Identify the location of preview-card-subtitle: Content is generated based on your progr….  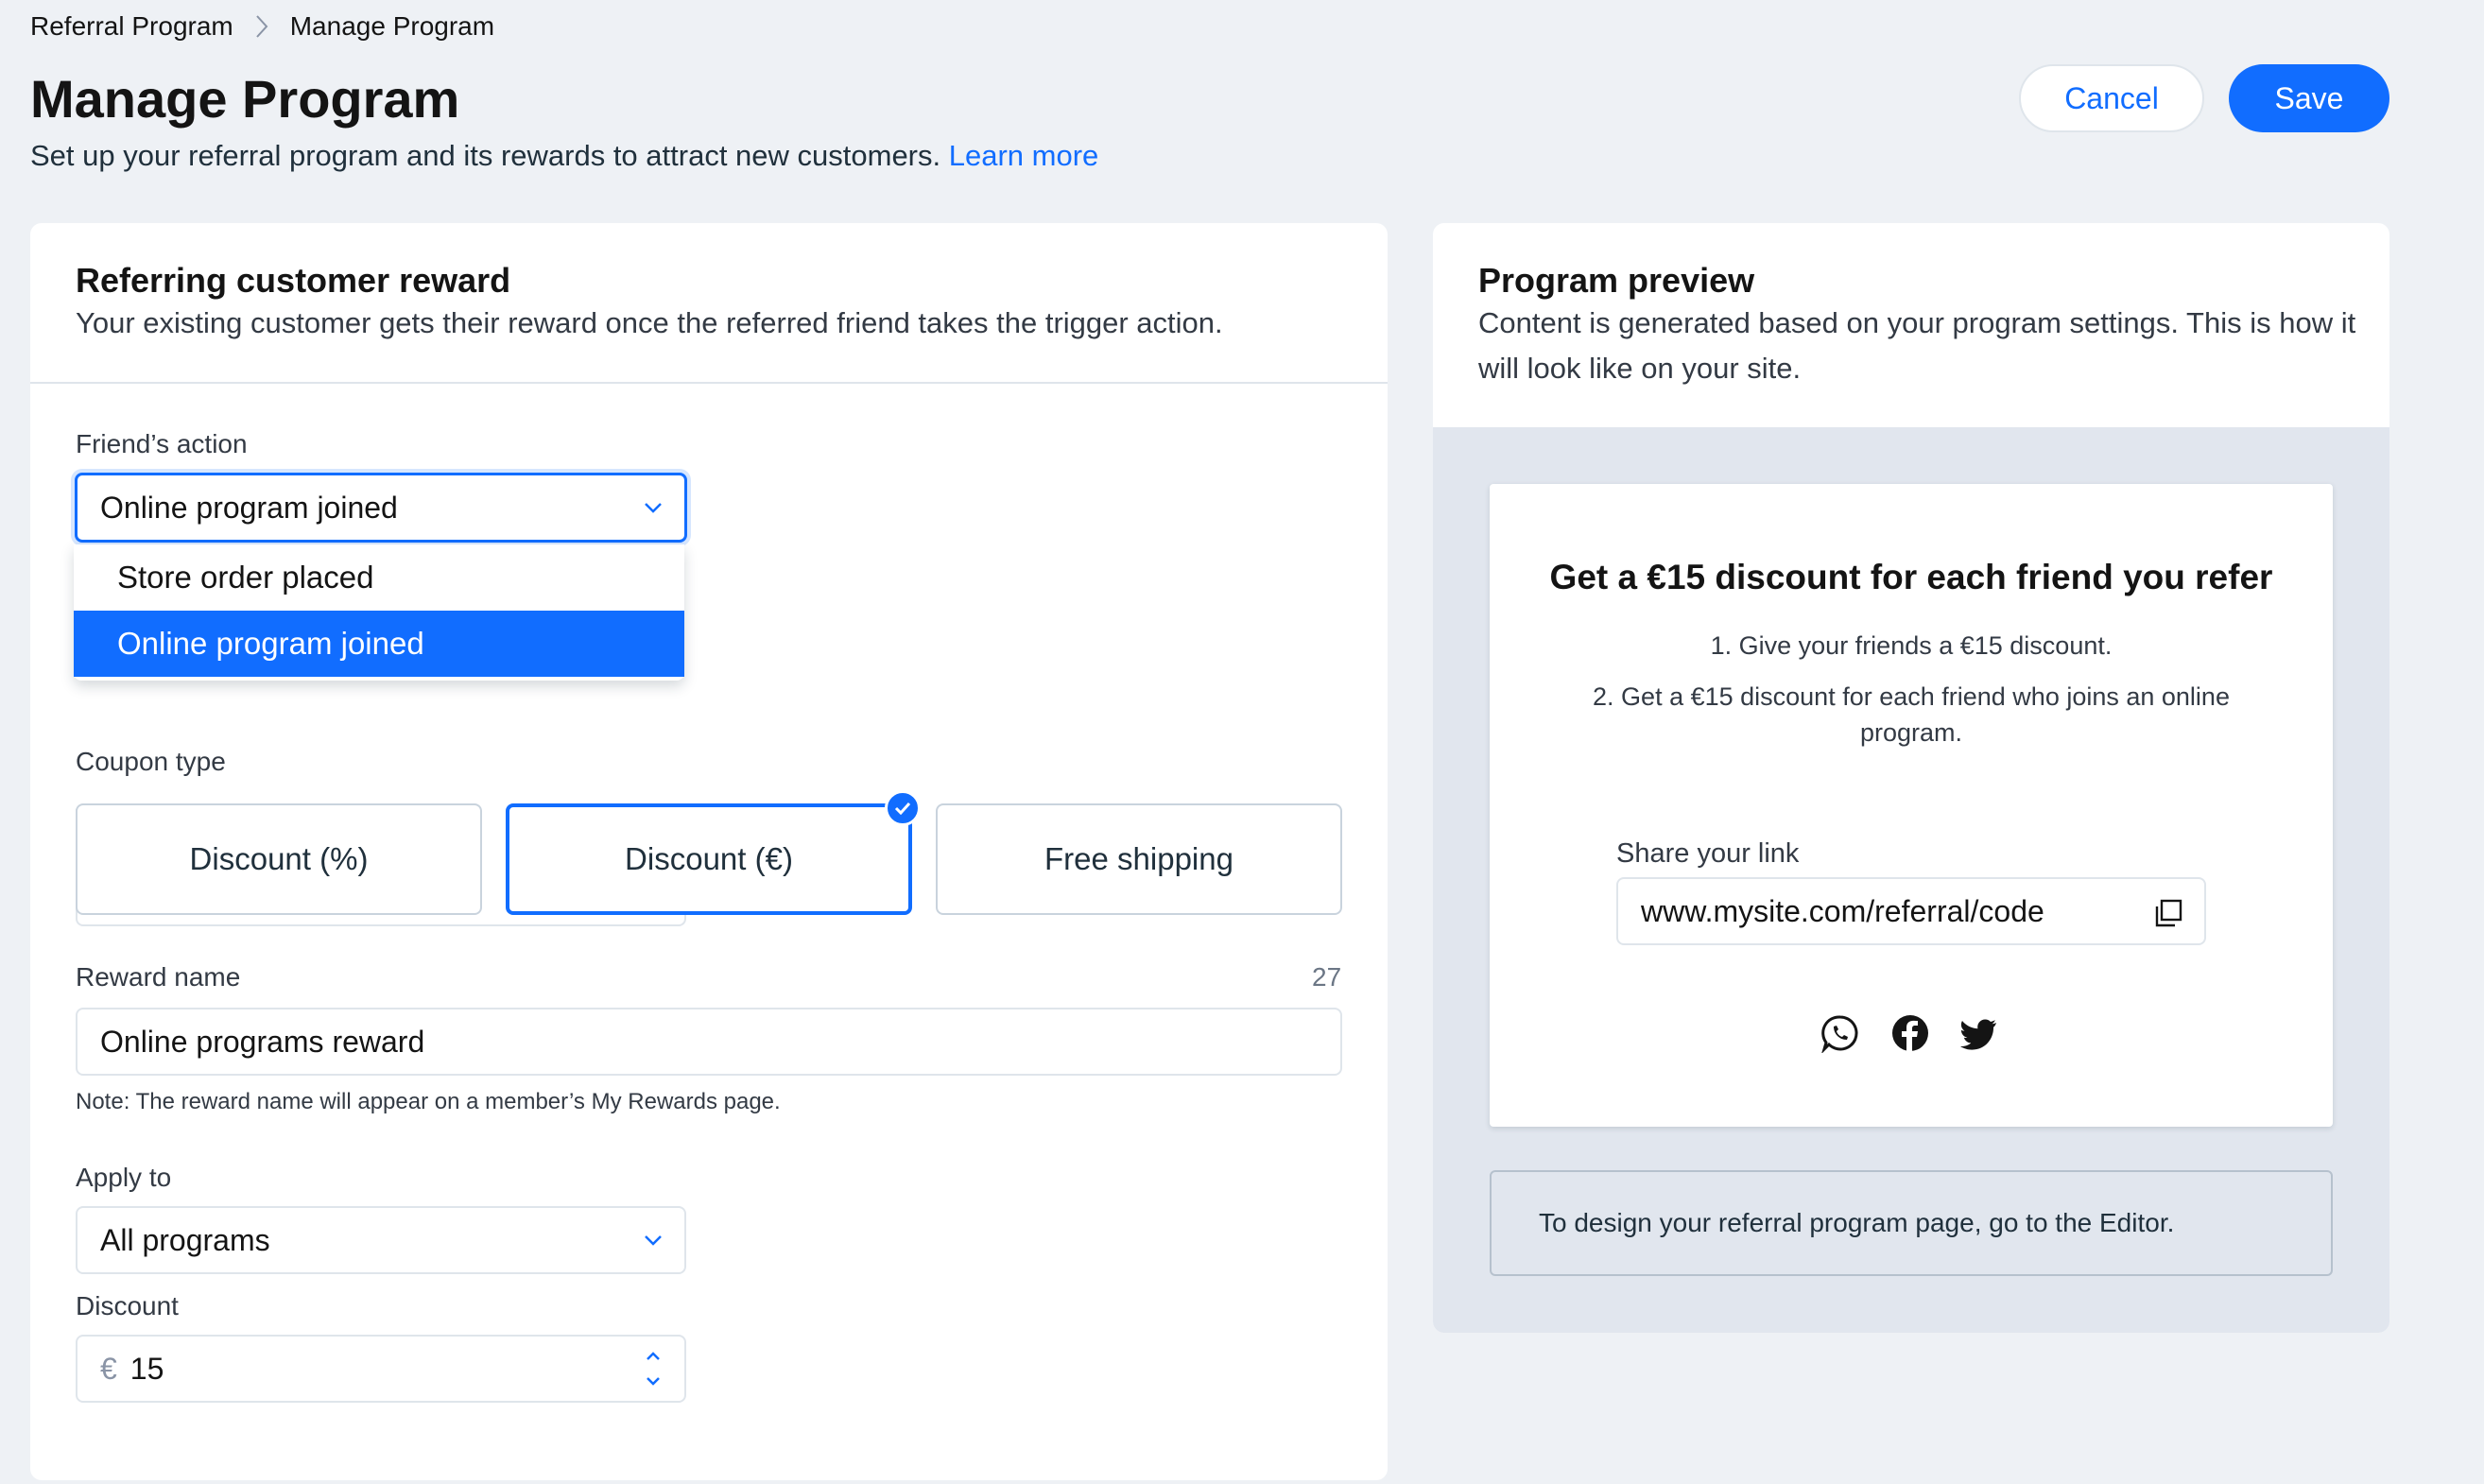
(1917, 345).